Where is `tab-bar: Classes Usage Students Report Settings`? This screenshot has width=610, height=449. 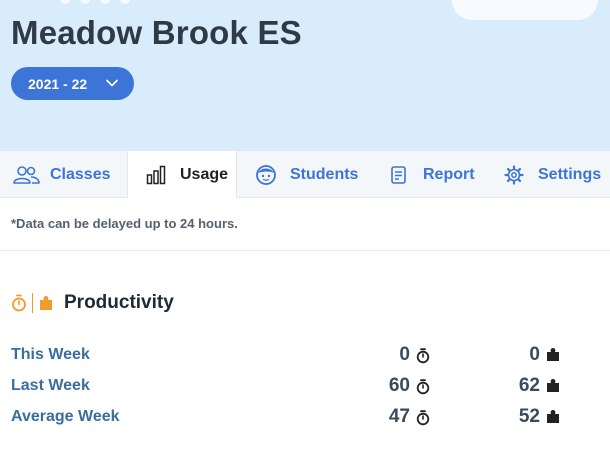 tab-bar: Classes Usage Students Report Settings is located at coordinates (305, 174).